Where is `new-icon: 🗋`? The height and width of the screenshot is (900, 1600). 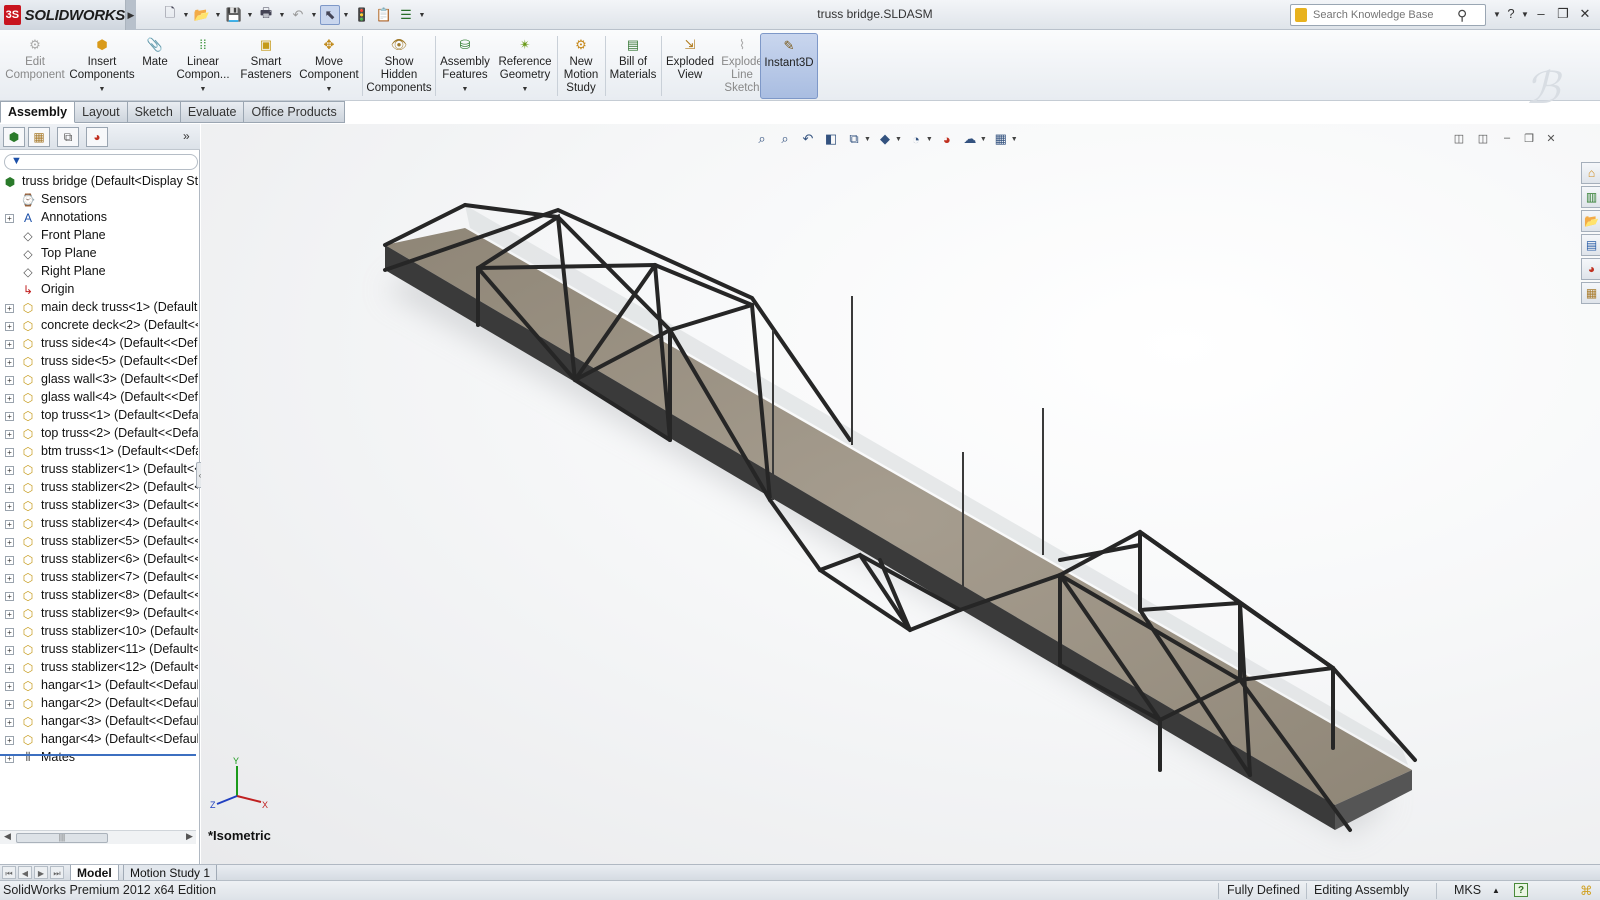 new-icon: 🗋 is located at coordinates (170, 15).